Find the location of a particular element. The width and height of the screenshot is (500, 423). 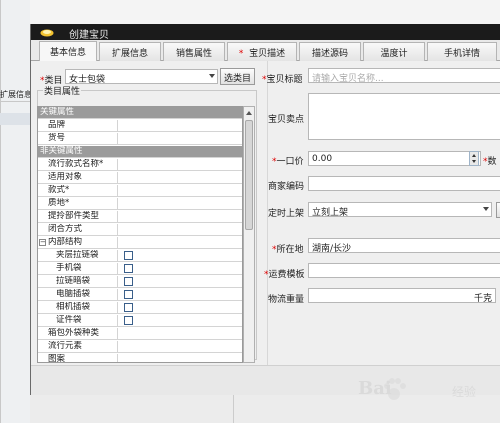

tab-bar: 基本信息 扩展信息 销售属性 * 宝贝描述 描述源码 温度计 手机详情 is located at coordinates (265, 50).